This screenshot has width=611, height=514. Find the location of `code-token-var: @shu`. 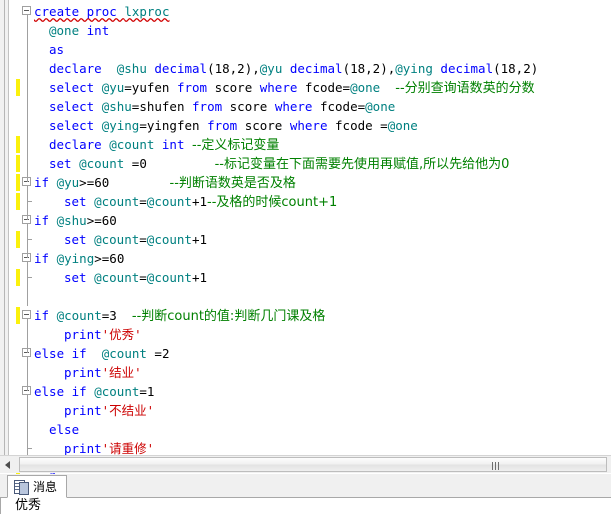

code-token-var: @shu is located at coordinates (71, 220).